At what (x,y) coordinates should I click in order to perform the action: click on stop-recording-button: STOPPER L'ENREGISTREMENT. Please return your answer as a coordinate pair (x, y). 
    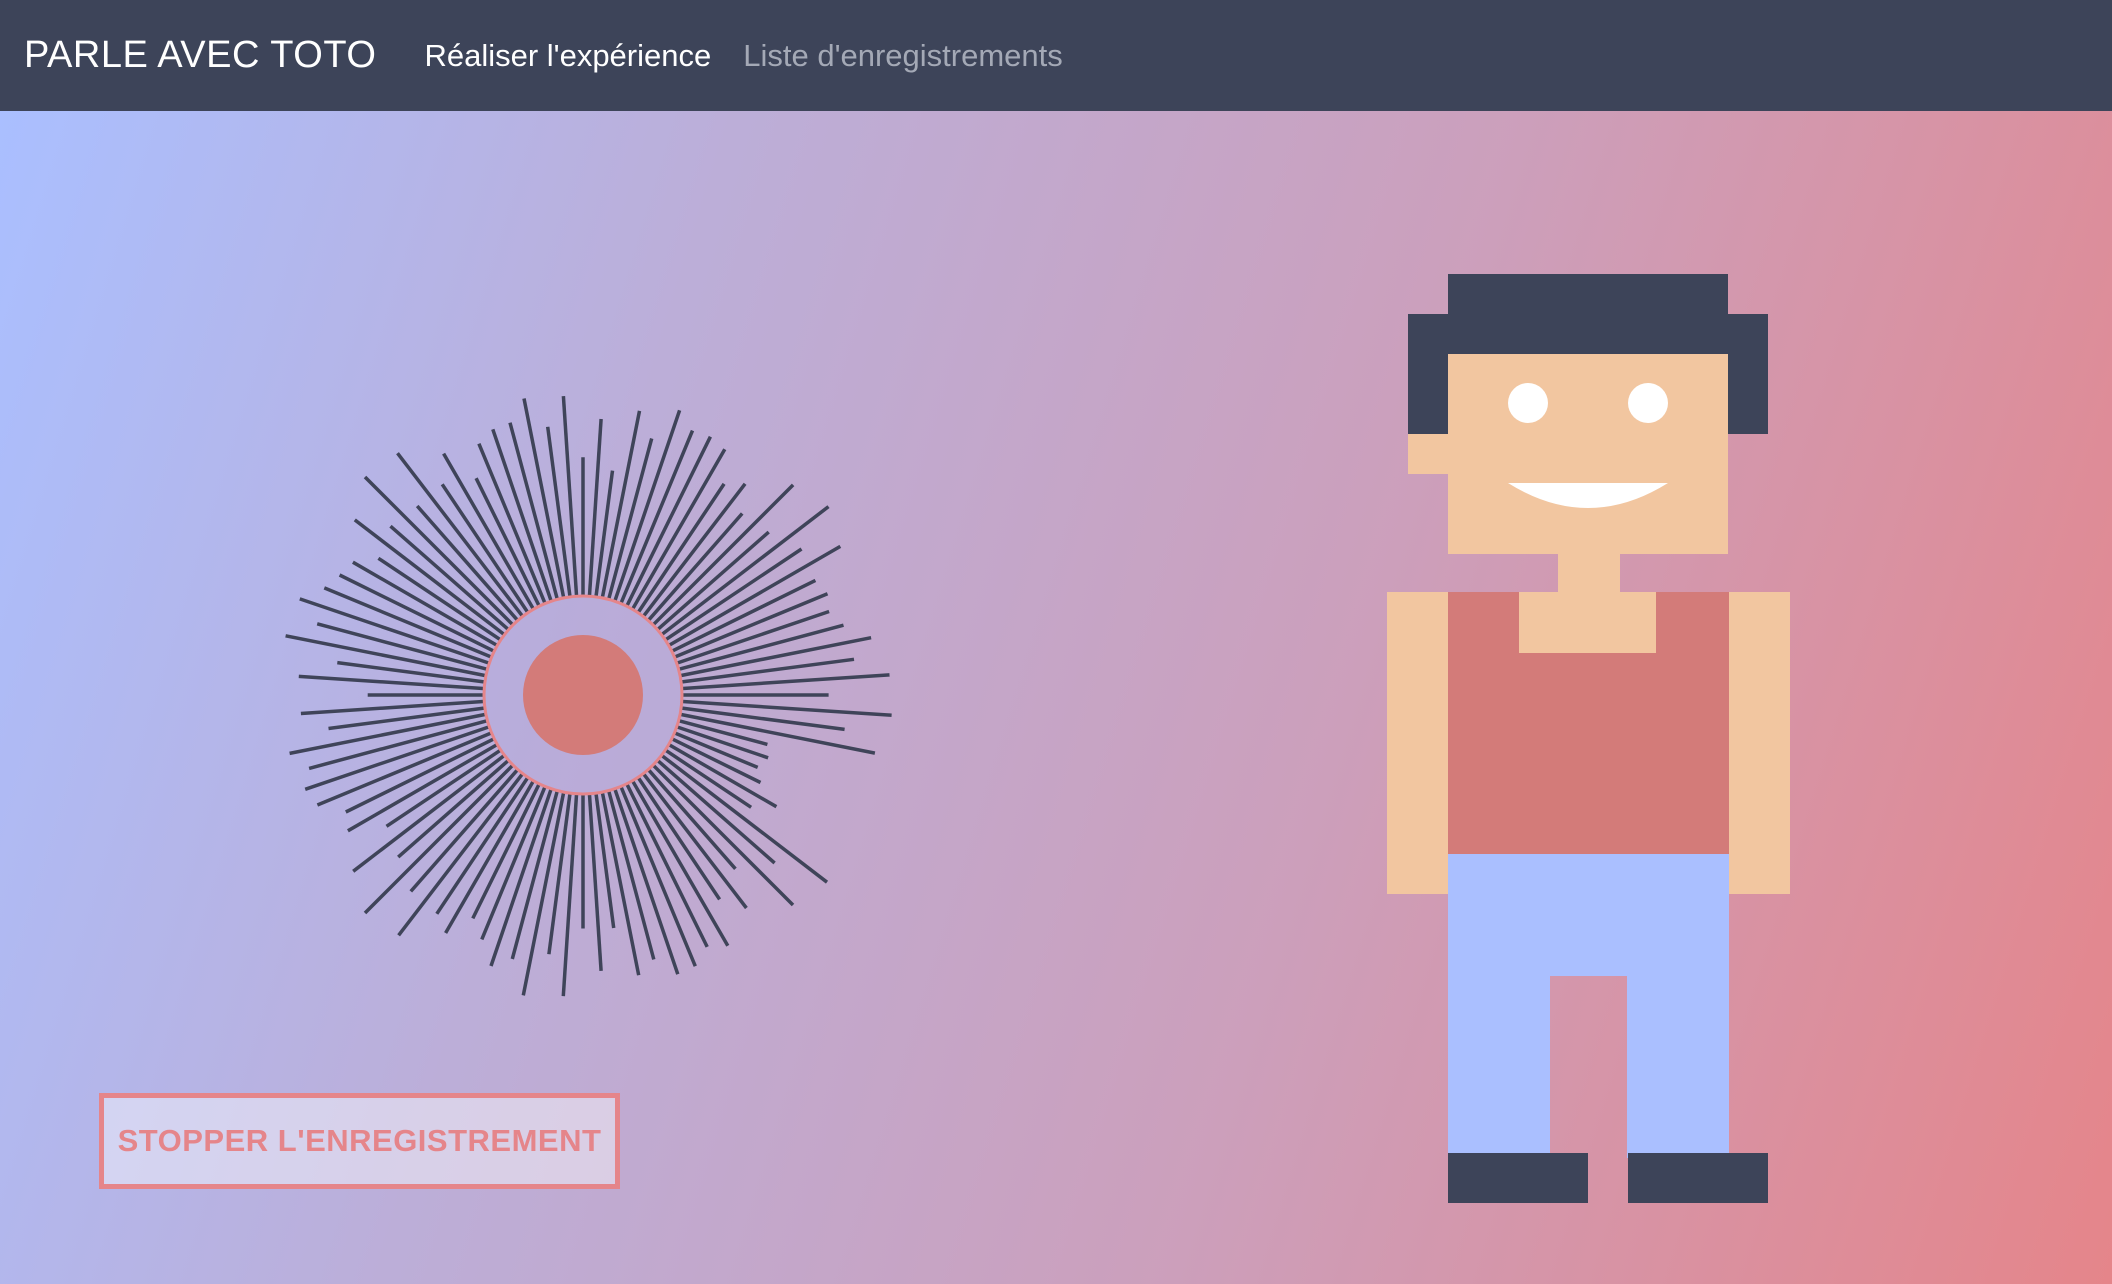
    Looking at the image, I should click on (359, 1141).